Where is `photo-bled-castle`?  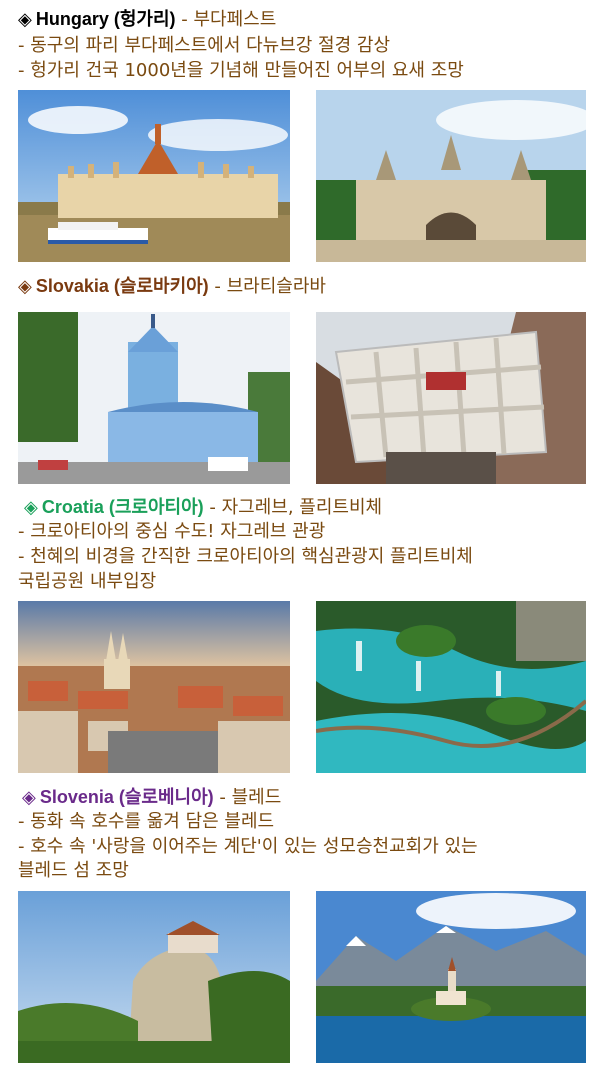 photo-bled-castle is located at coordinates (154, 977).